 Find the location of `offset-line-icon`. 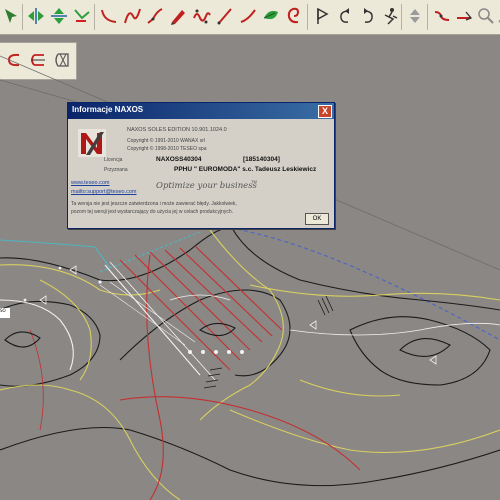

offset-line-icon is located at coordinates (442, 16).